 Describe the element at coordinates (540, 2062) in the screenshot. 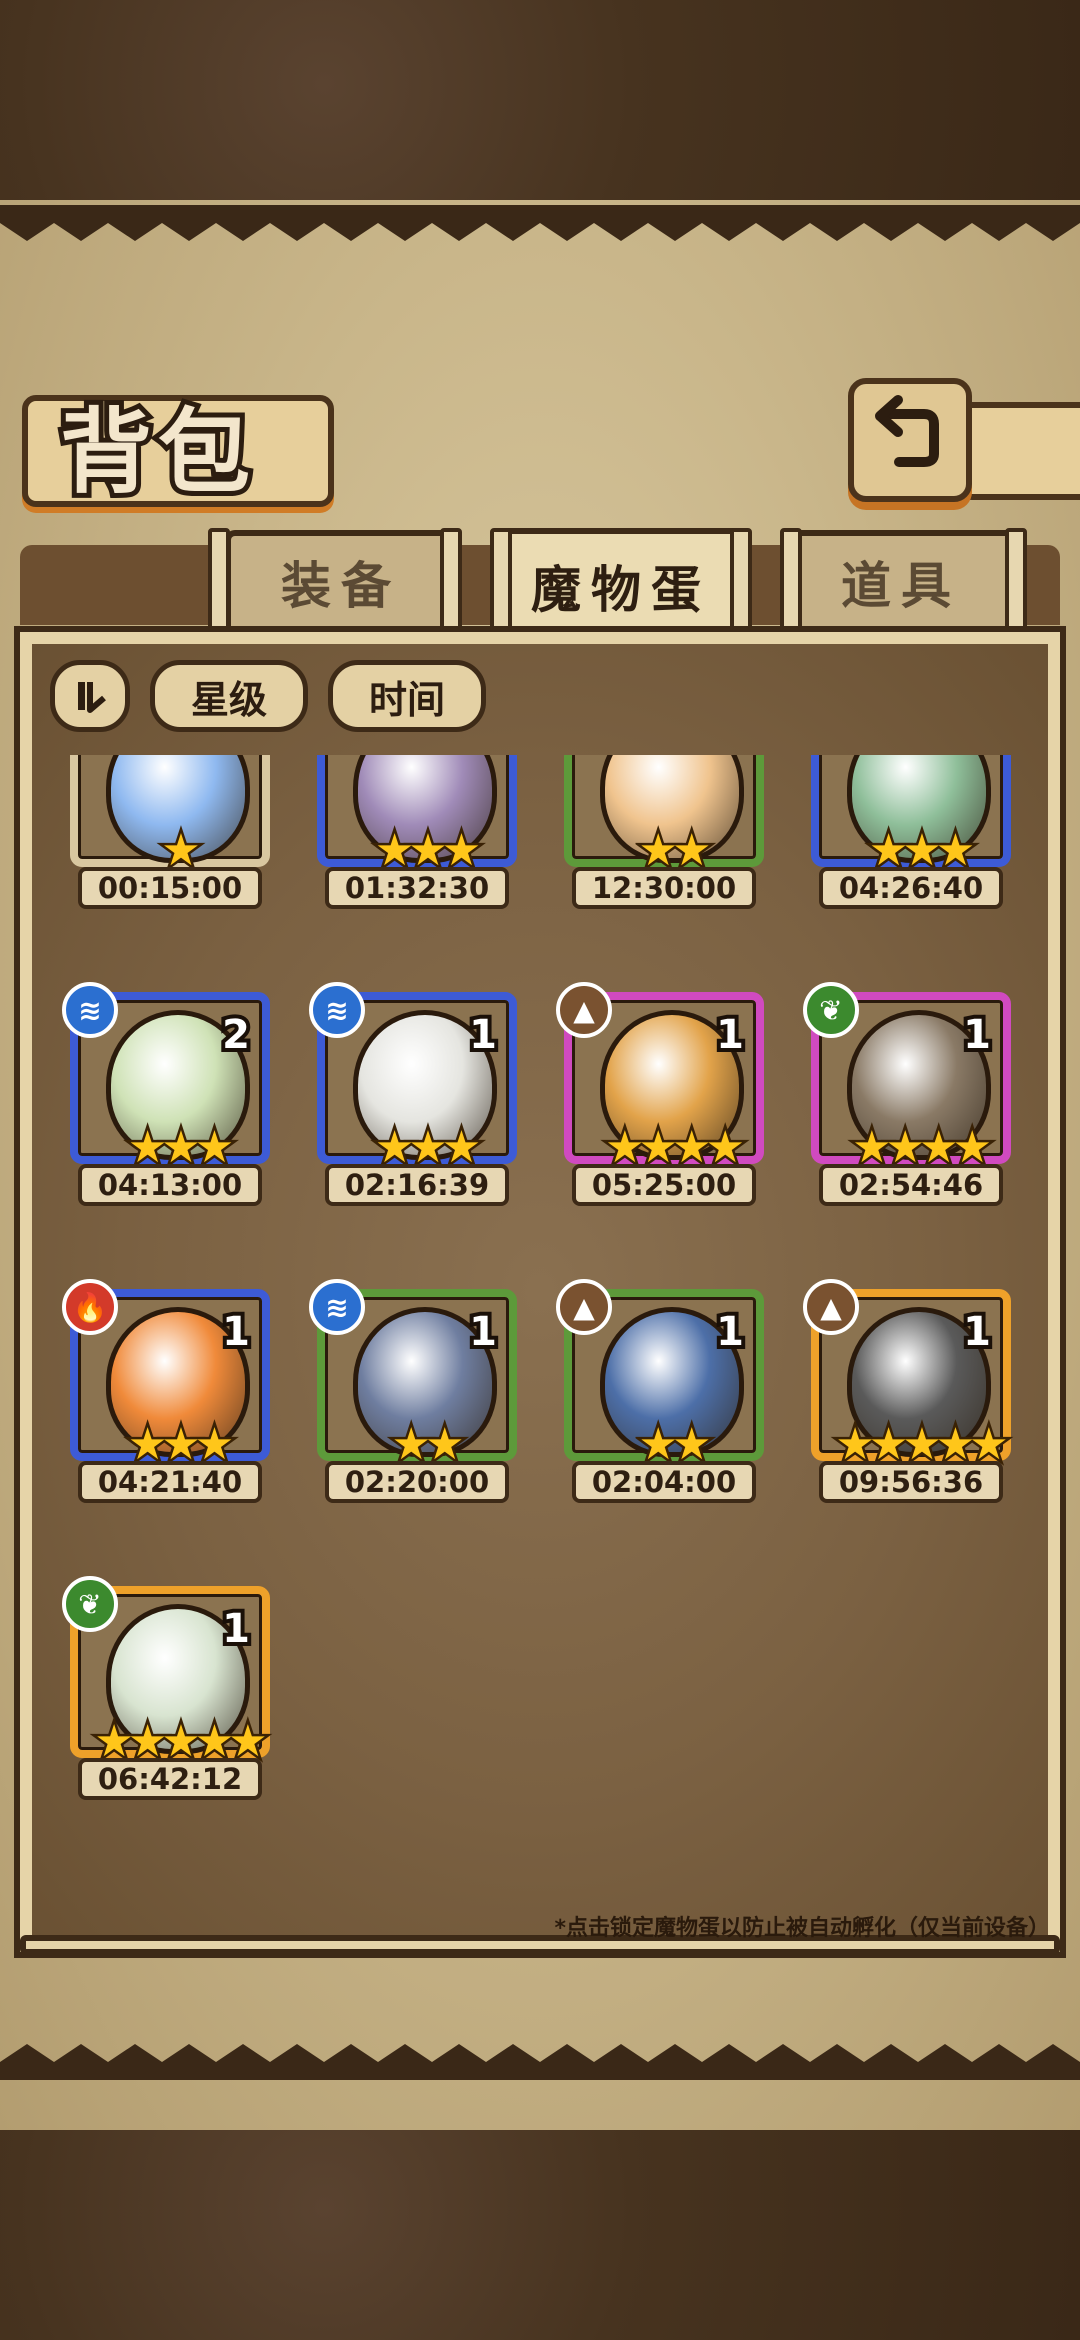

I see `zigzag-border-bottom` at that location.